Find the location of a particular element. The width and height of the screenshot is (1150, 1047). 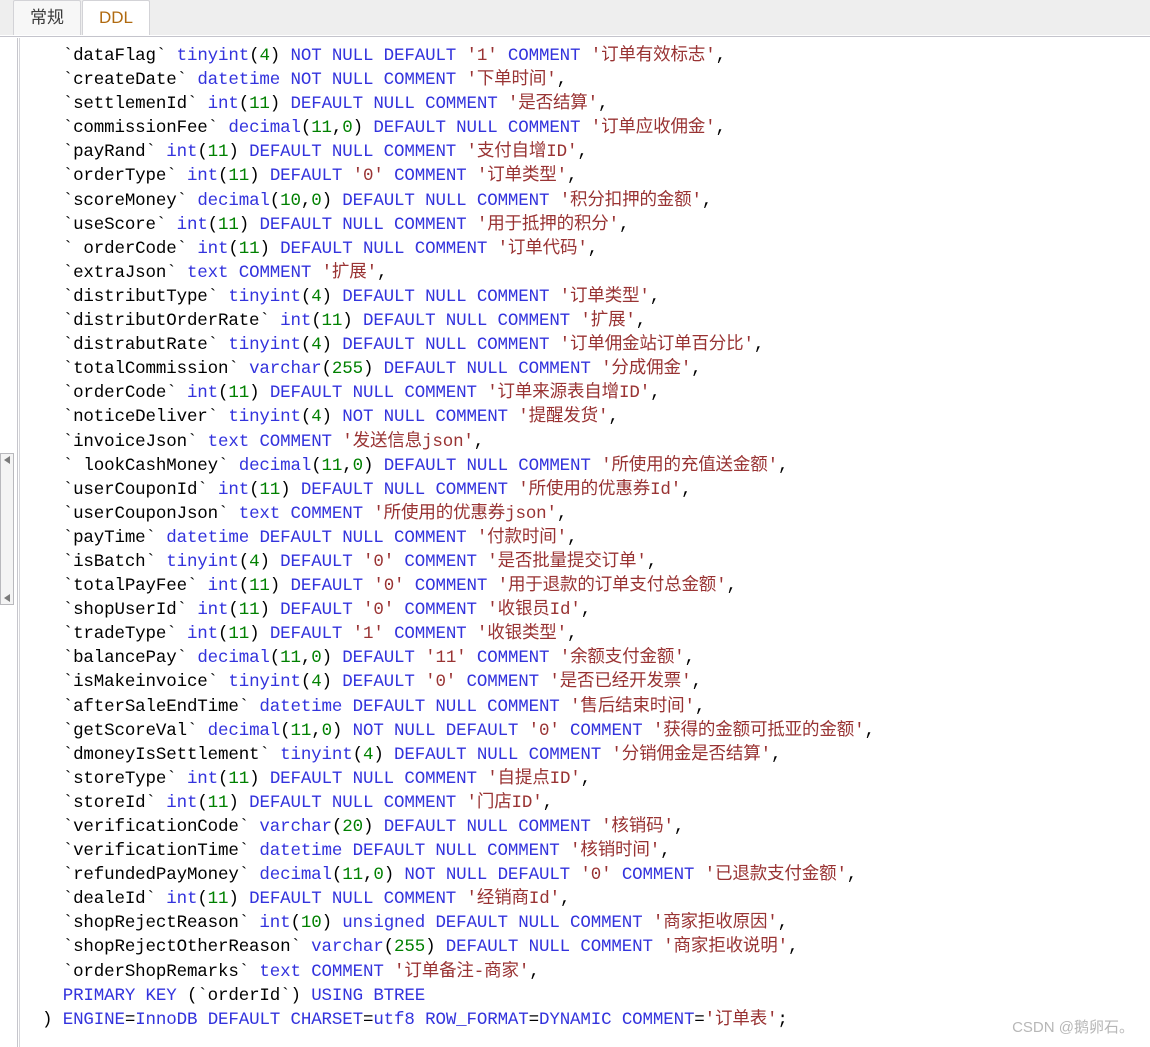

code-token-kw: NOT NULL DEFAULT is located at coordinates (492, 875).